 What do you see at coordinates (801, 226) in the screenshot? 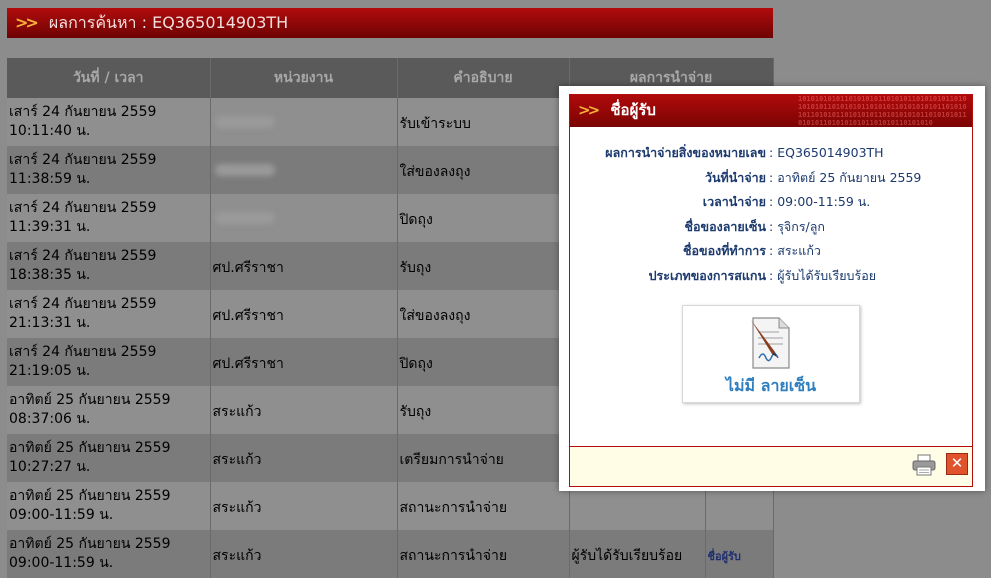
I see `info-value: รุจิกร/ลูก` at bounding box center [801, 226].